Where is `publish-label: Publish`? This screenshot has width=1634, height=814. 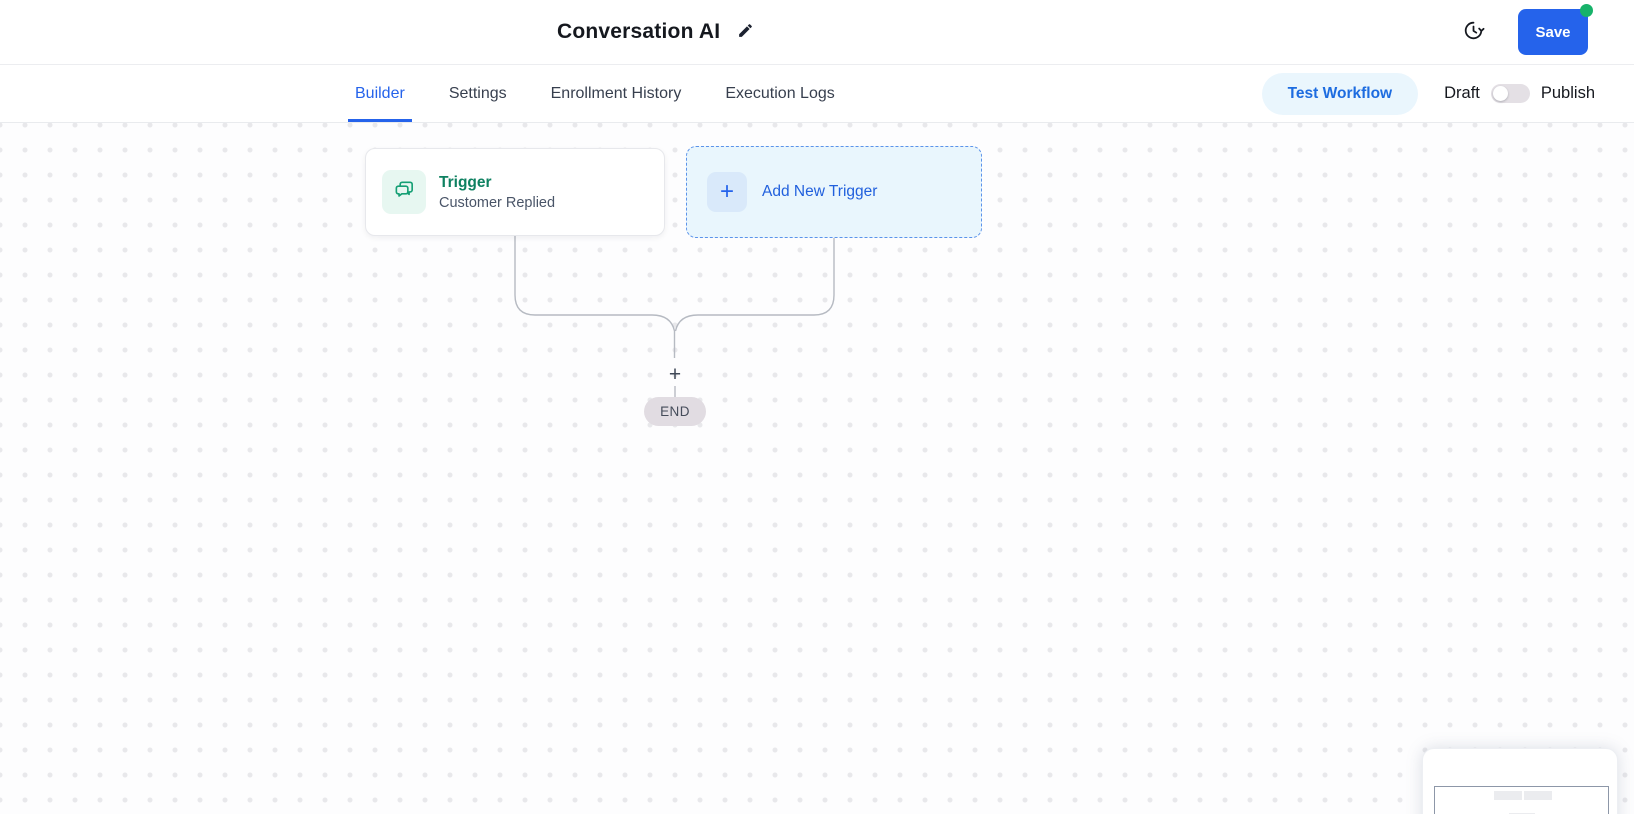 publish-label: Publish is located at coordinates (1567, 93).